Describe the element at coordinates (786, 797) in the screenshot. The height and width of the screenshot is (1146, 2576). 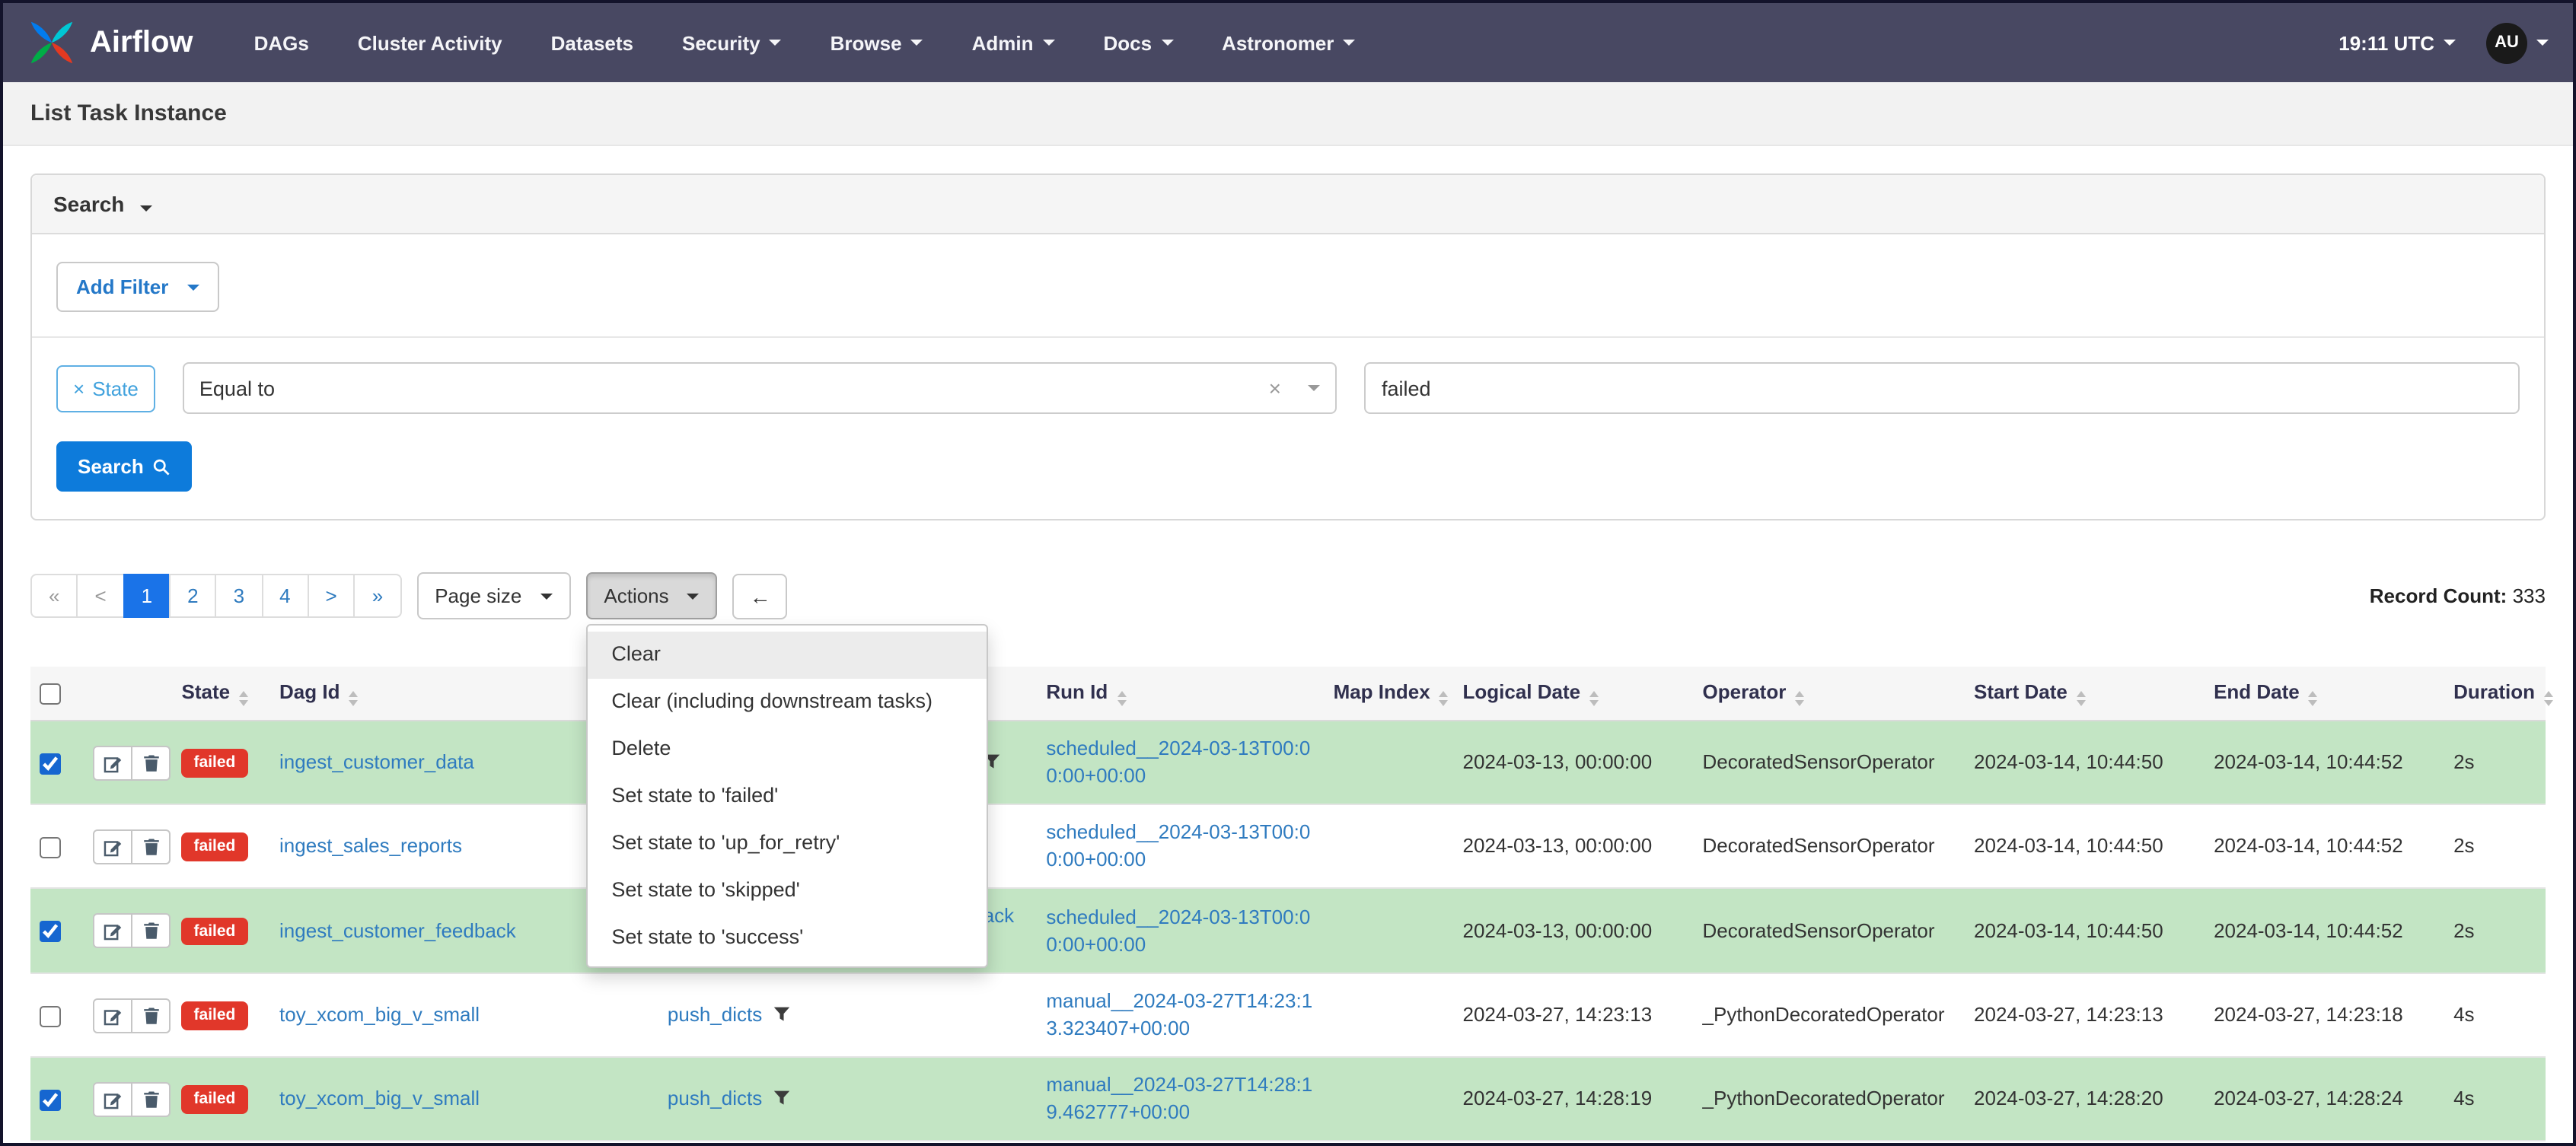
I see `menu-item-set-failed: Set state to 'failed'` at that location.